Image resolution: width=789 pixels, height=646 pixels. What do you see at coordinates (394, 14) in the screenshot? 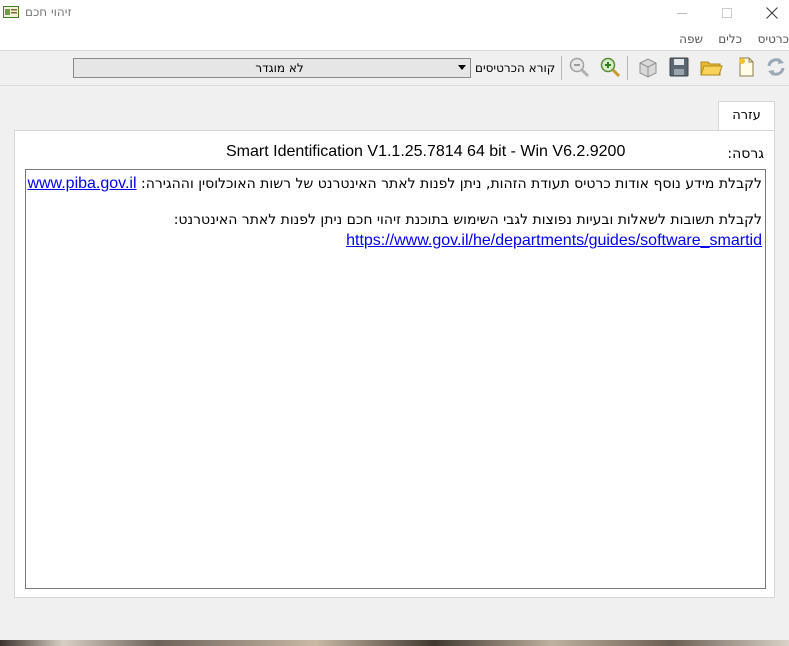
I see `title-bar: זיהוי חכם` at bounding box center [394, 14].